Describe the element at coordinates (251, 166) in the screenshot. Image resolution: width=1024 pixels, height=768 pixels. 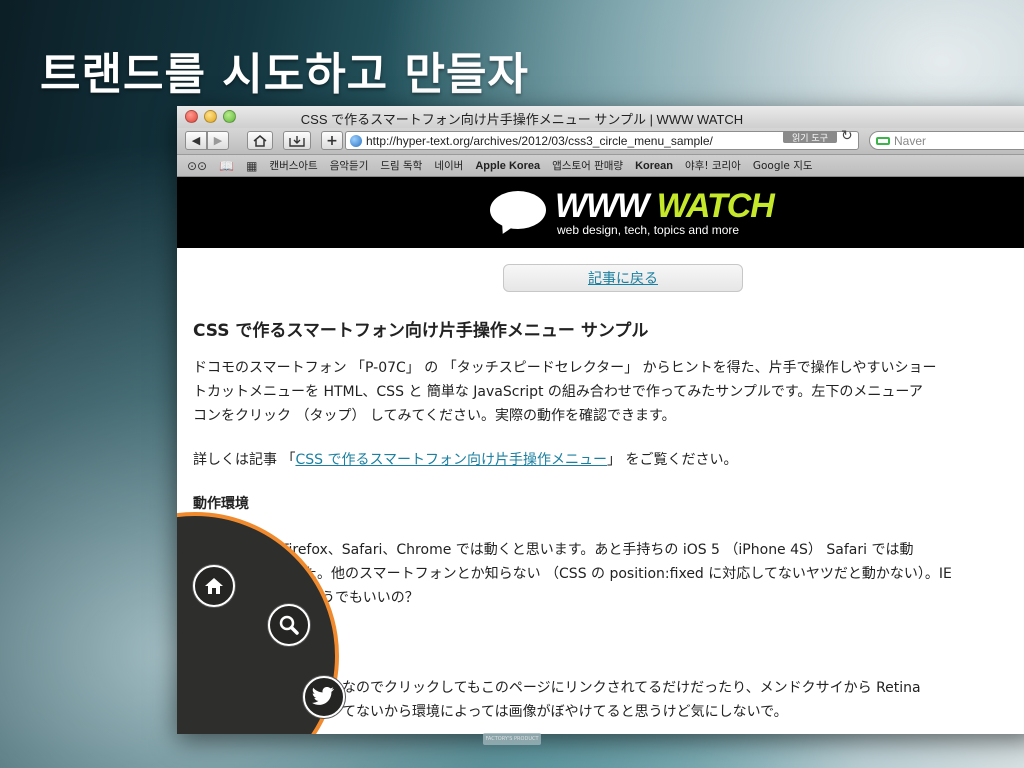
I see `top-sites-grid-icon: ▦` at that location.